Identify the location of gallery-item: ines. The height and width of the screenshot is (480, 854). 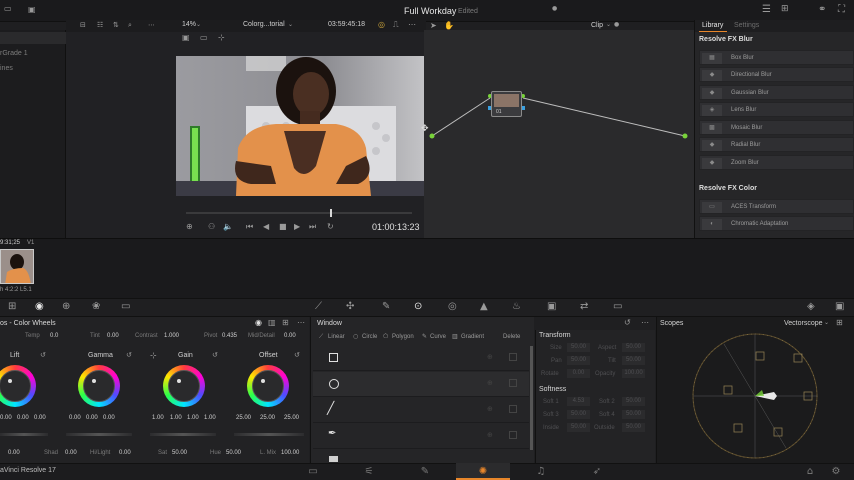
(6, 68).